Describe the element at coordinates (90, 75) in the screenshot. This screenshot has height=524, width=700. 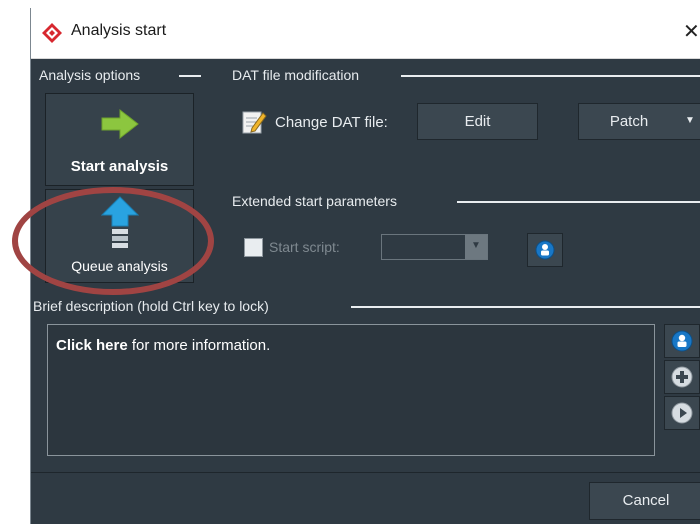
I see `analysis-options-heading: Analysis options` at that location.